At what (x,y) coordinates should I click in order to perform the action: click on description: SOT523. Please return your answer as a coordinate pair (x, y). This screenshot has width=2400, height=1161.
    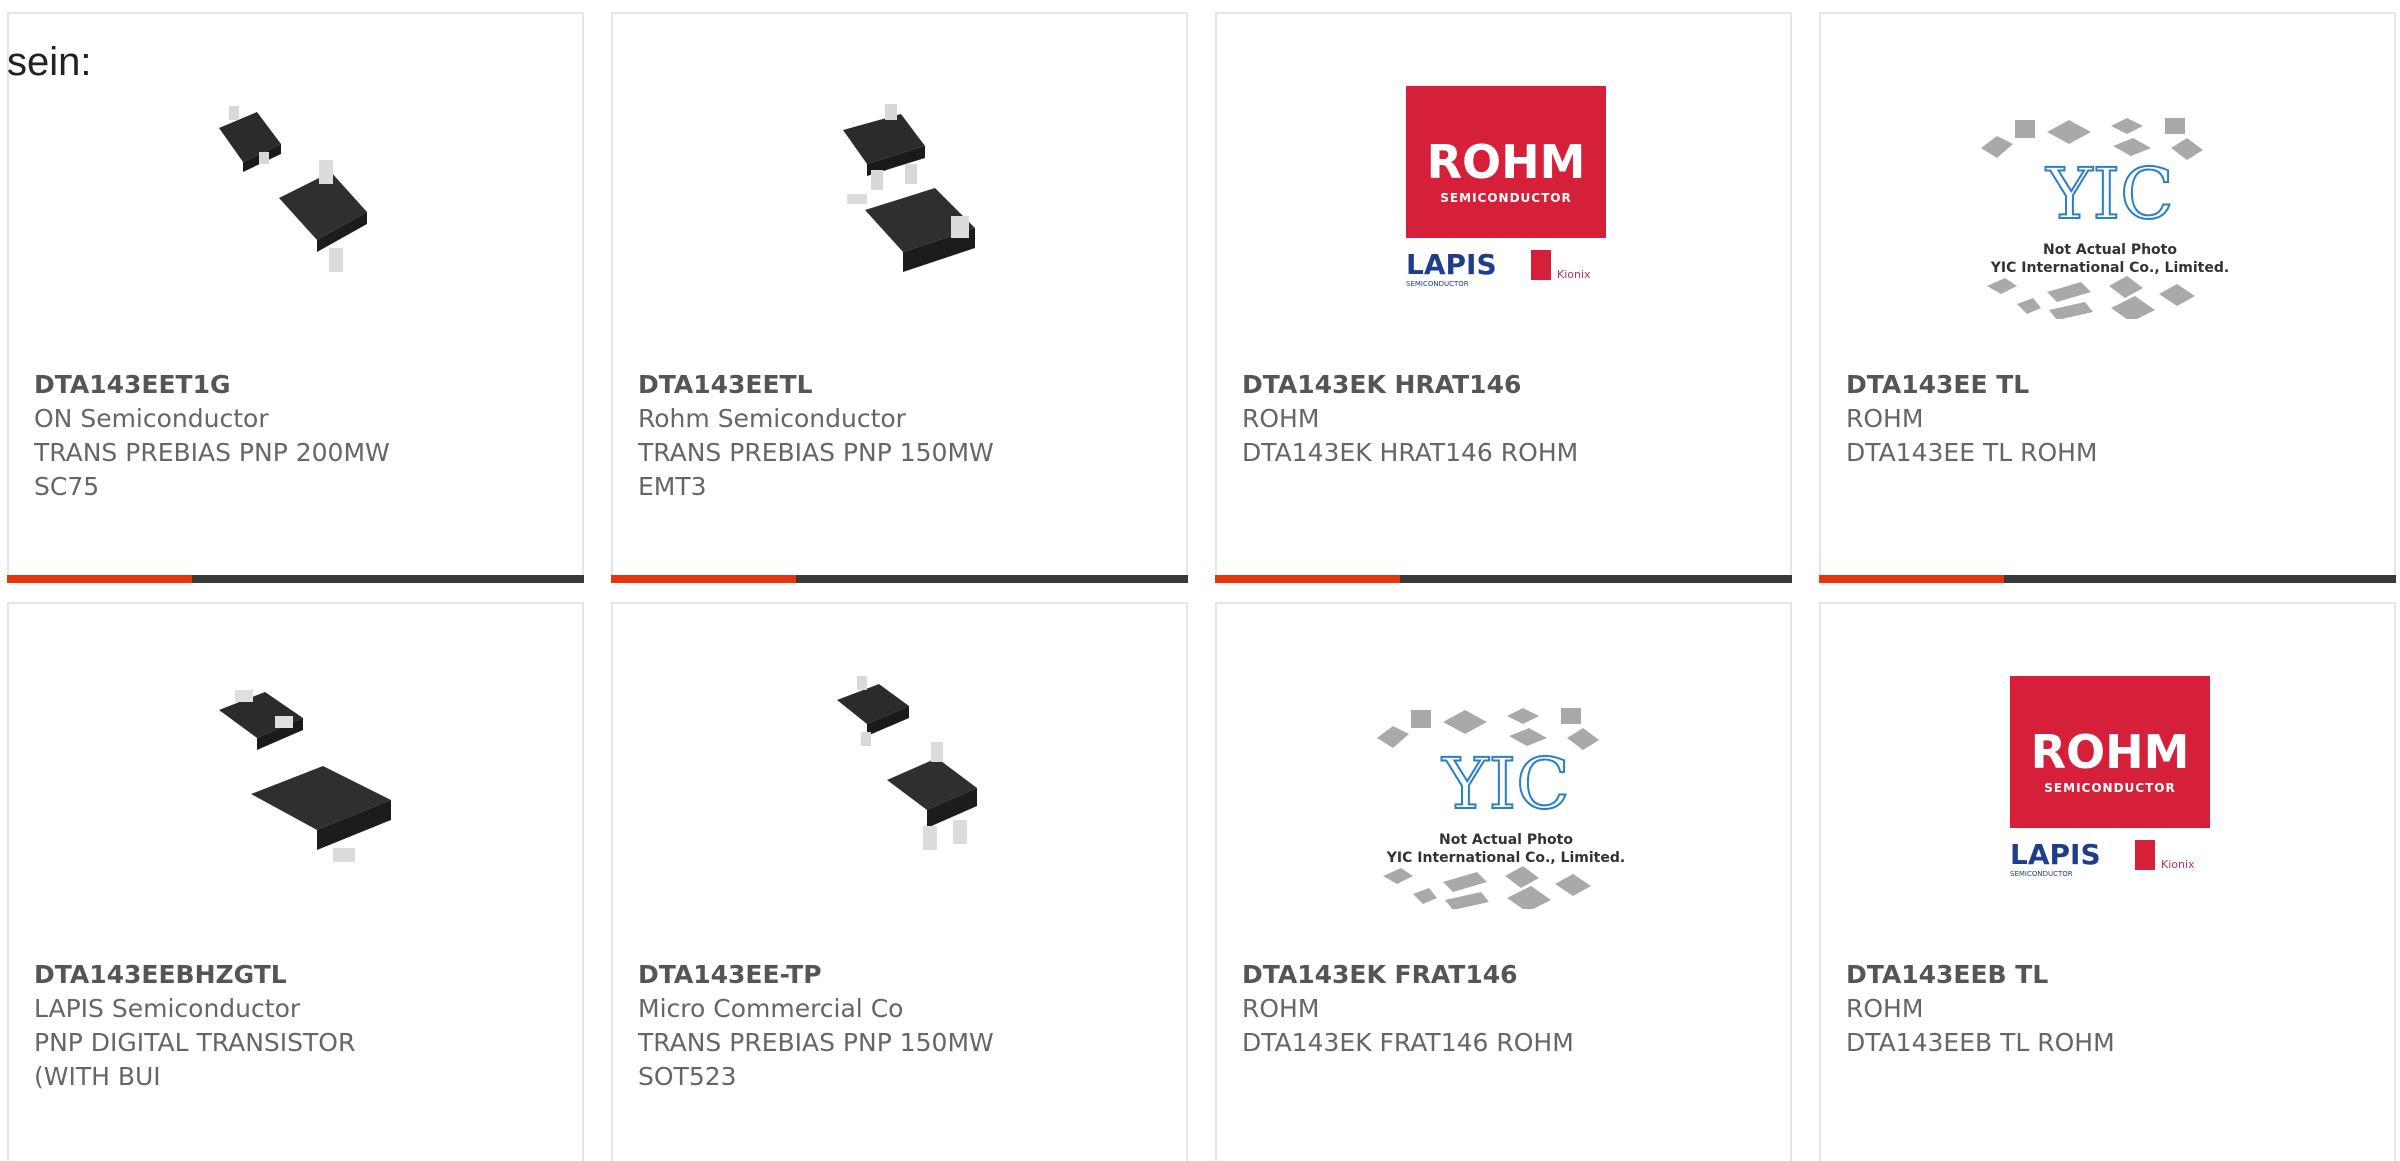
    Looking at the image, I should click on (687, 1076).